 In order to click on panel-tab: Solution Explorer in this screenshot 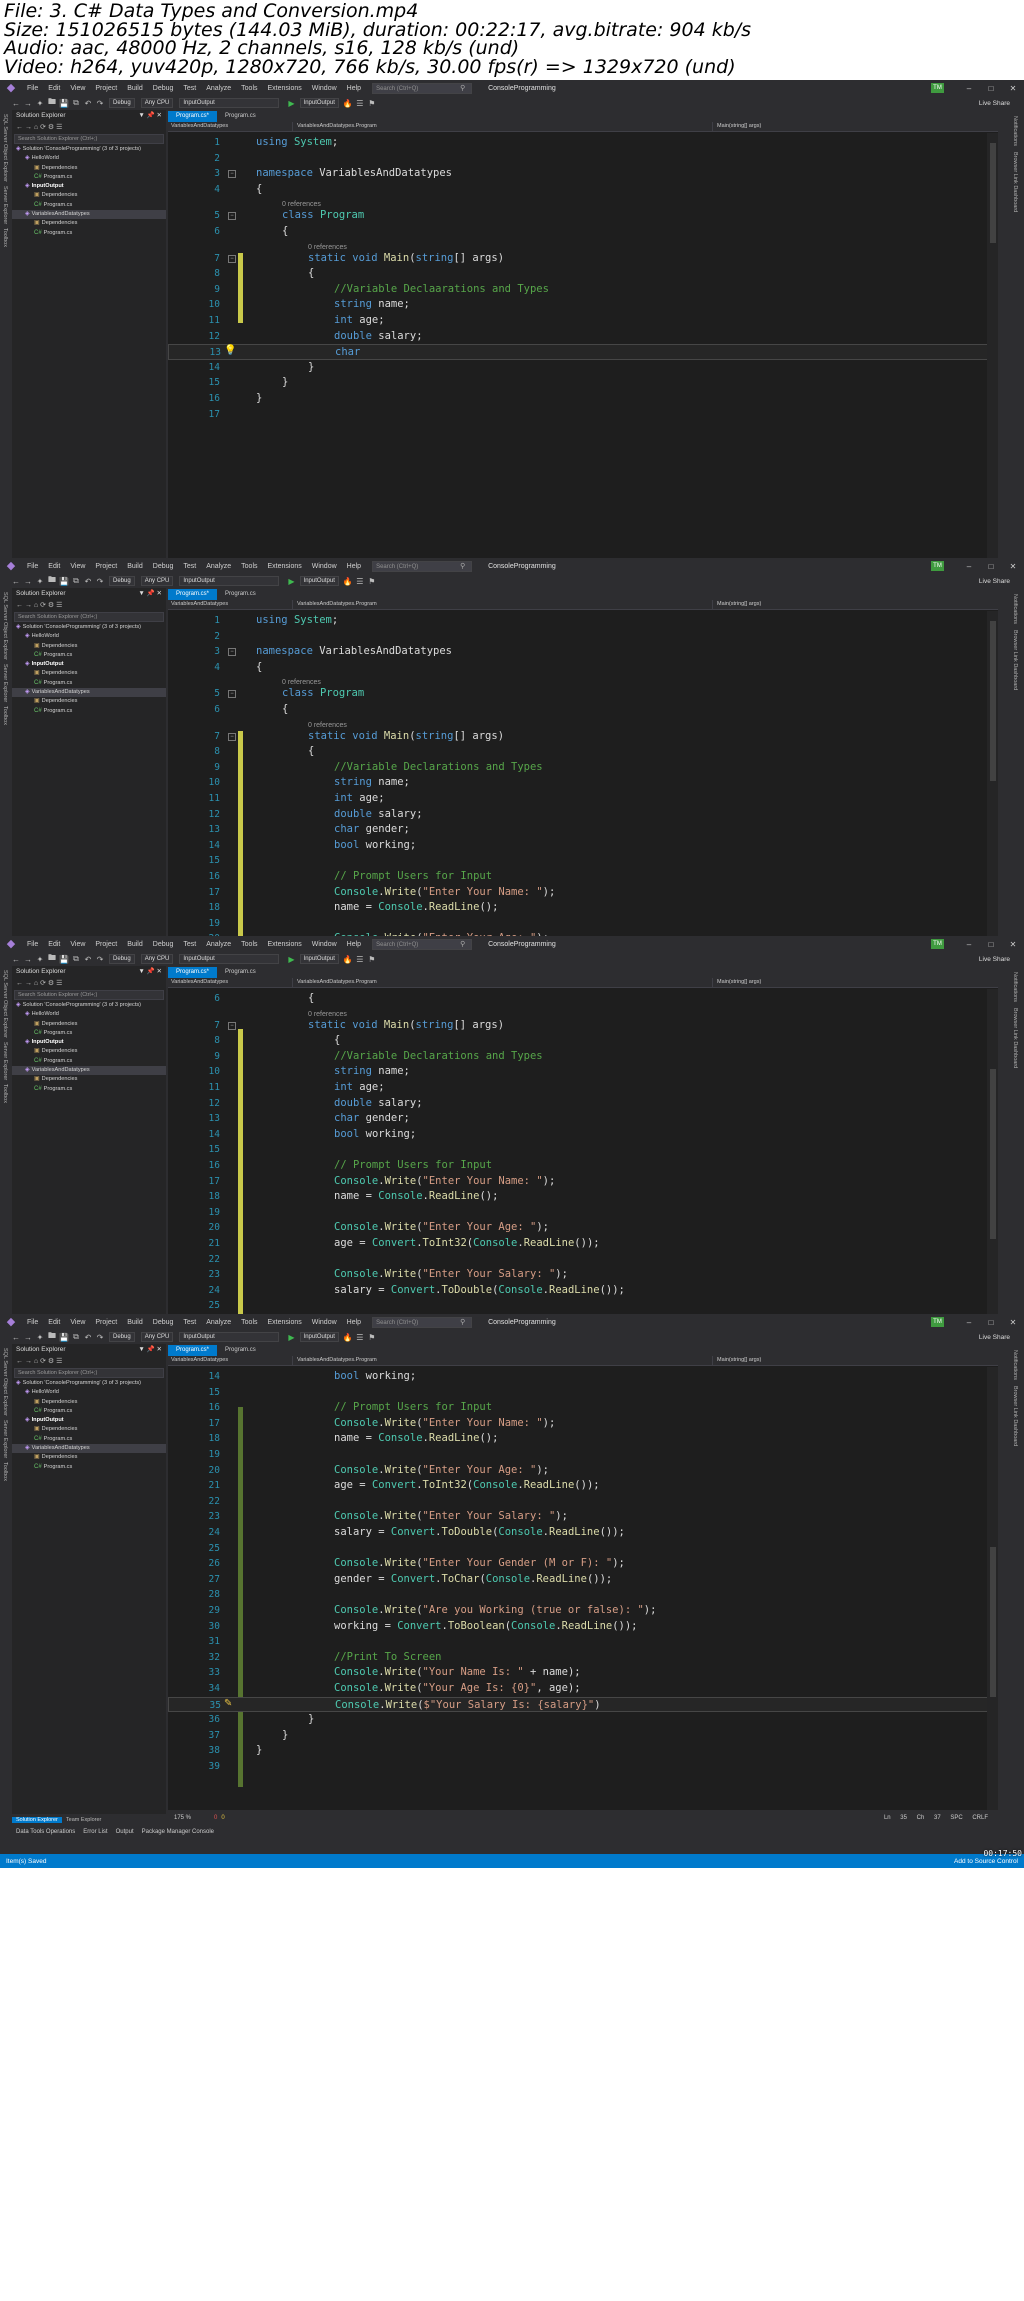, I will do `click(37, 1820)`.